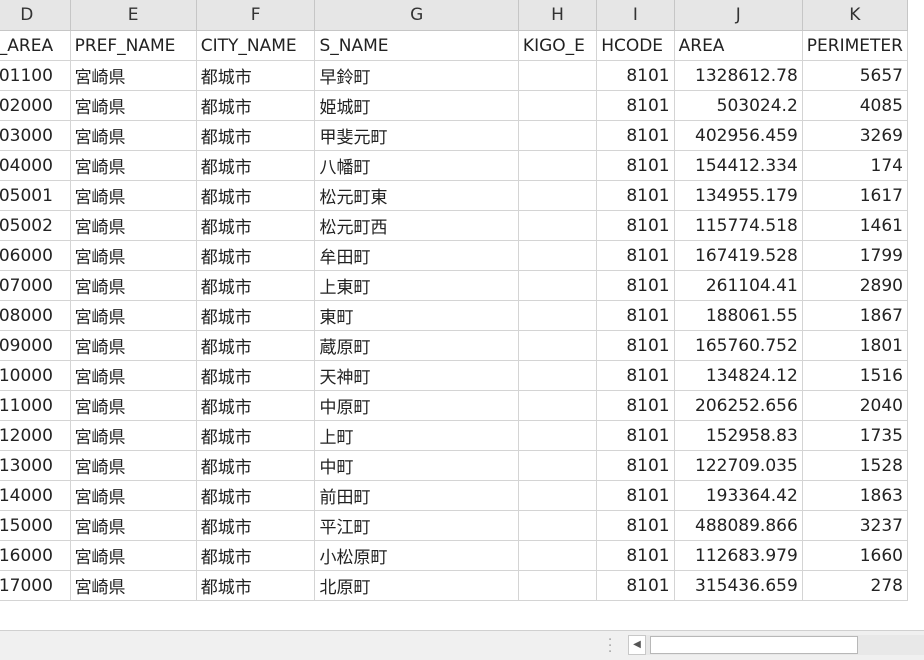 The height and width of the screenshot is (660, 924). What do you see at coordinates (35, 525) in the screenshot?
I see `table-cell: 015000` at bounding box center [35, 525].